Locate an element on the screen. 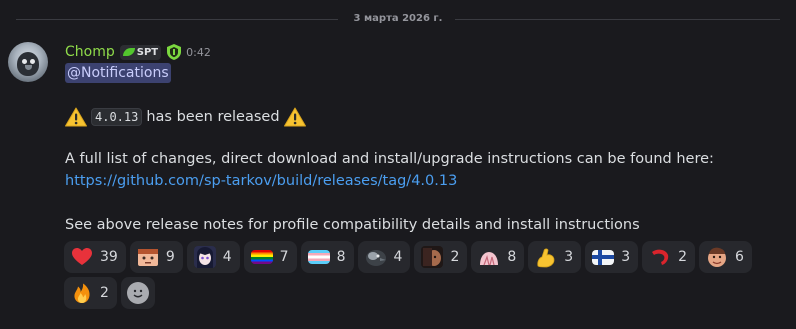 The image size is (796, 329). reaction-pink-blob: 8 is located at coordinates (498, 257).